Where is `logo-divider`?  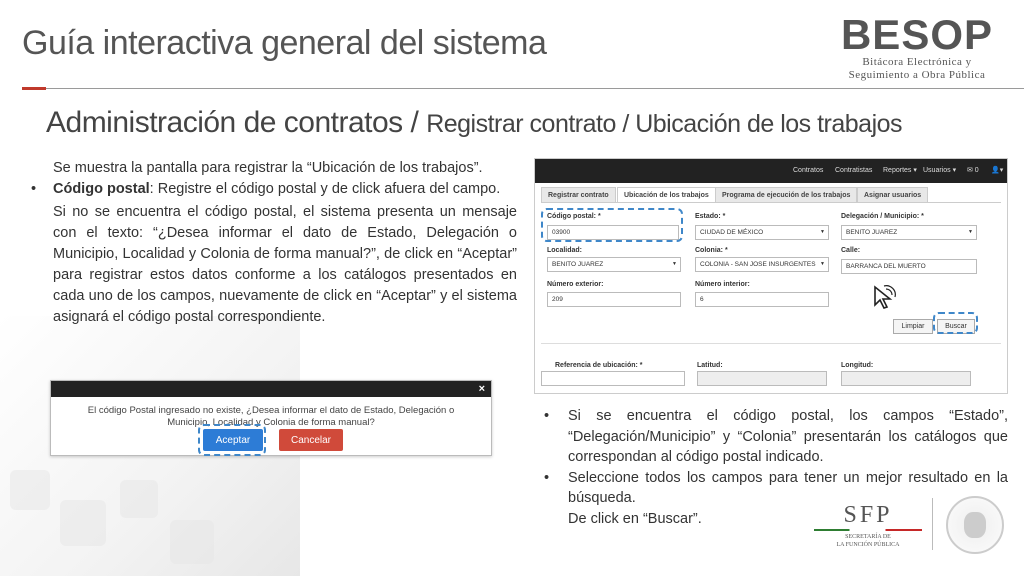
logo-divider is located at coordinates (932, 524).